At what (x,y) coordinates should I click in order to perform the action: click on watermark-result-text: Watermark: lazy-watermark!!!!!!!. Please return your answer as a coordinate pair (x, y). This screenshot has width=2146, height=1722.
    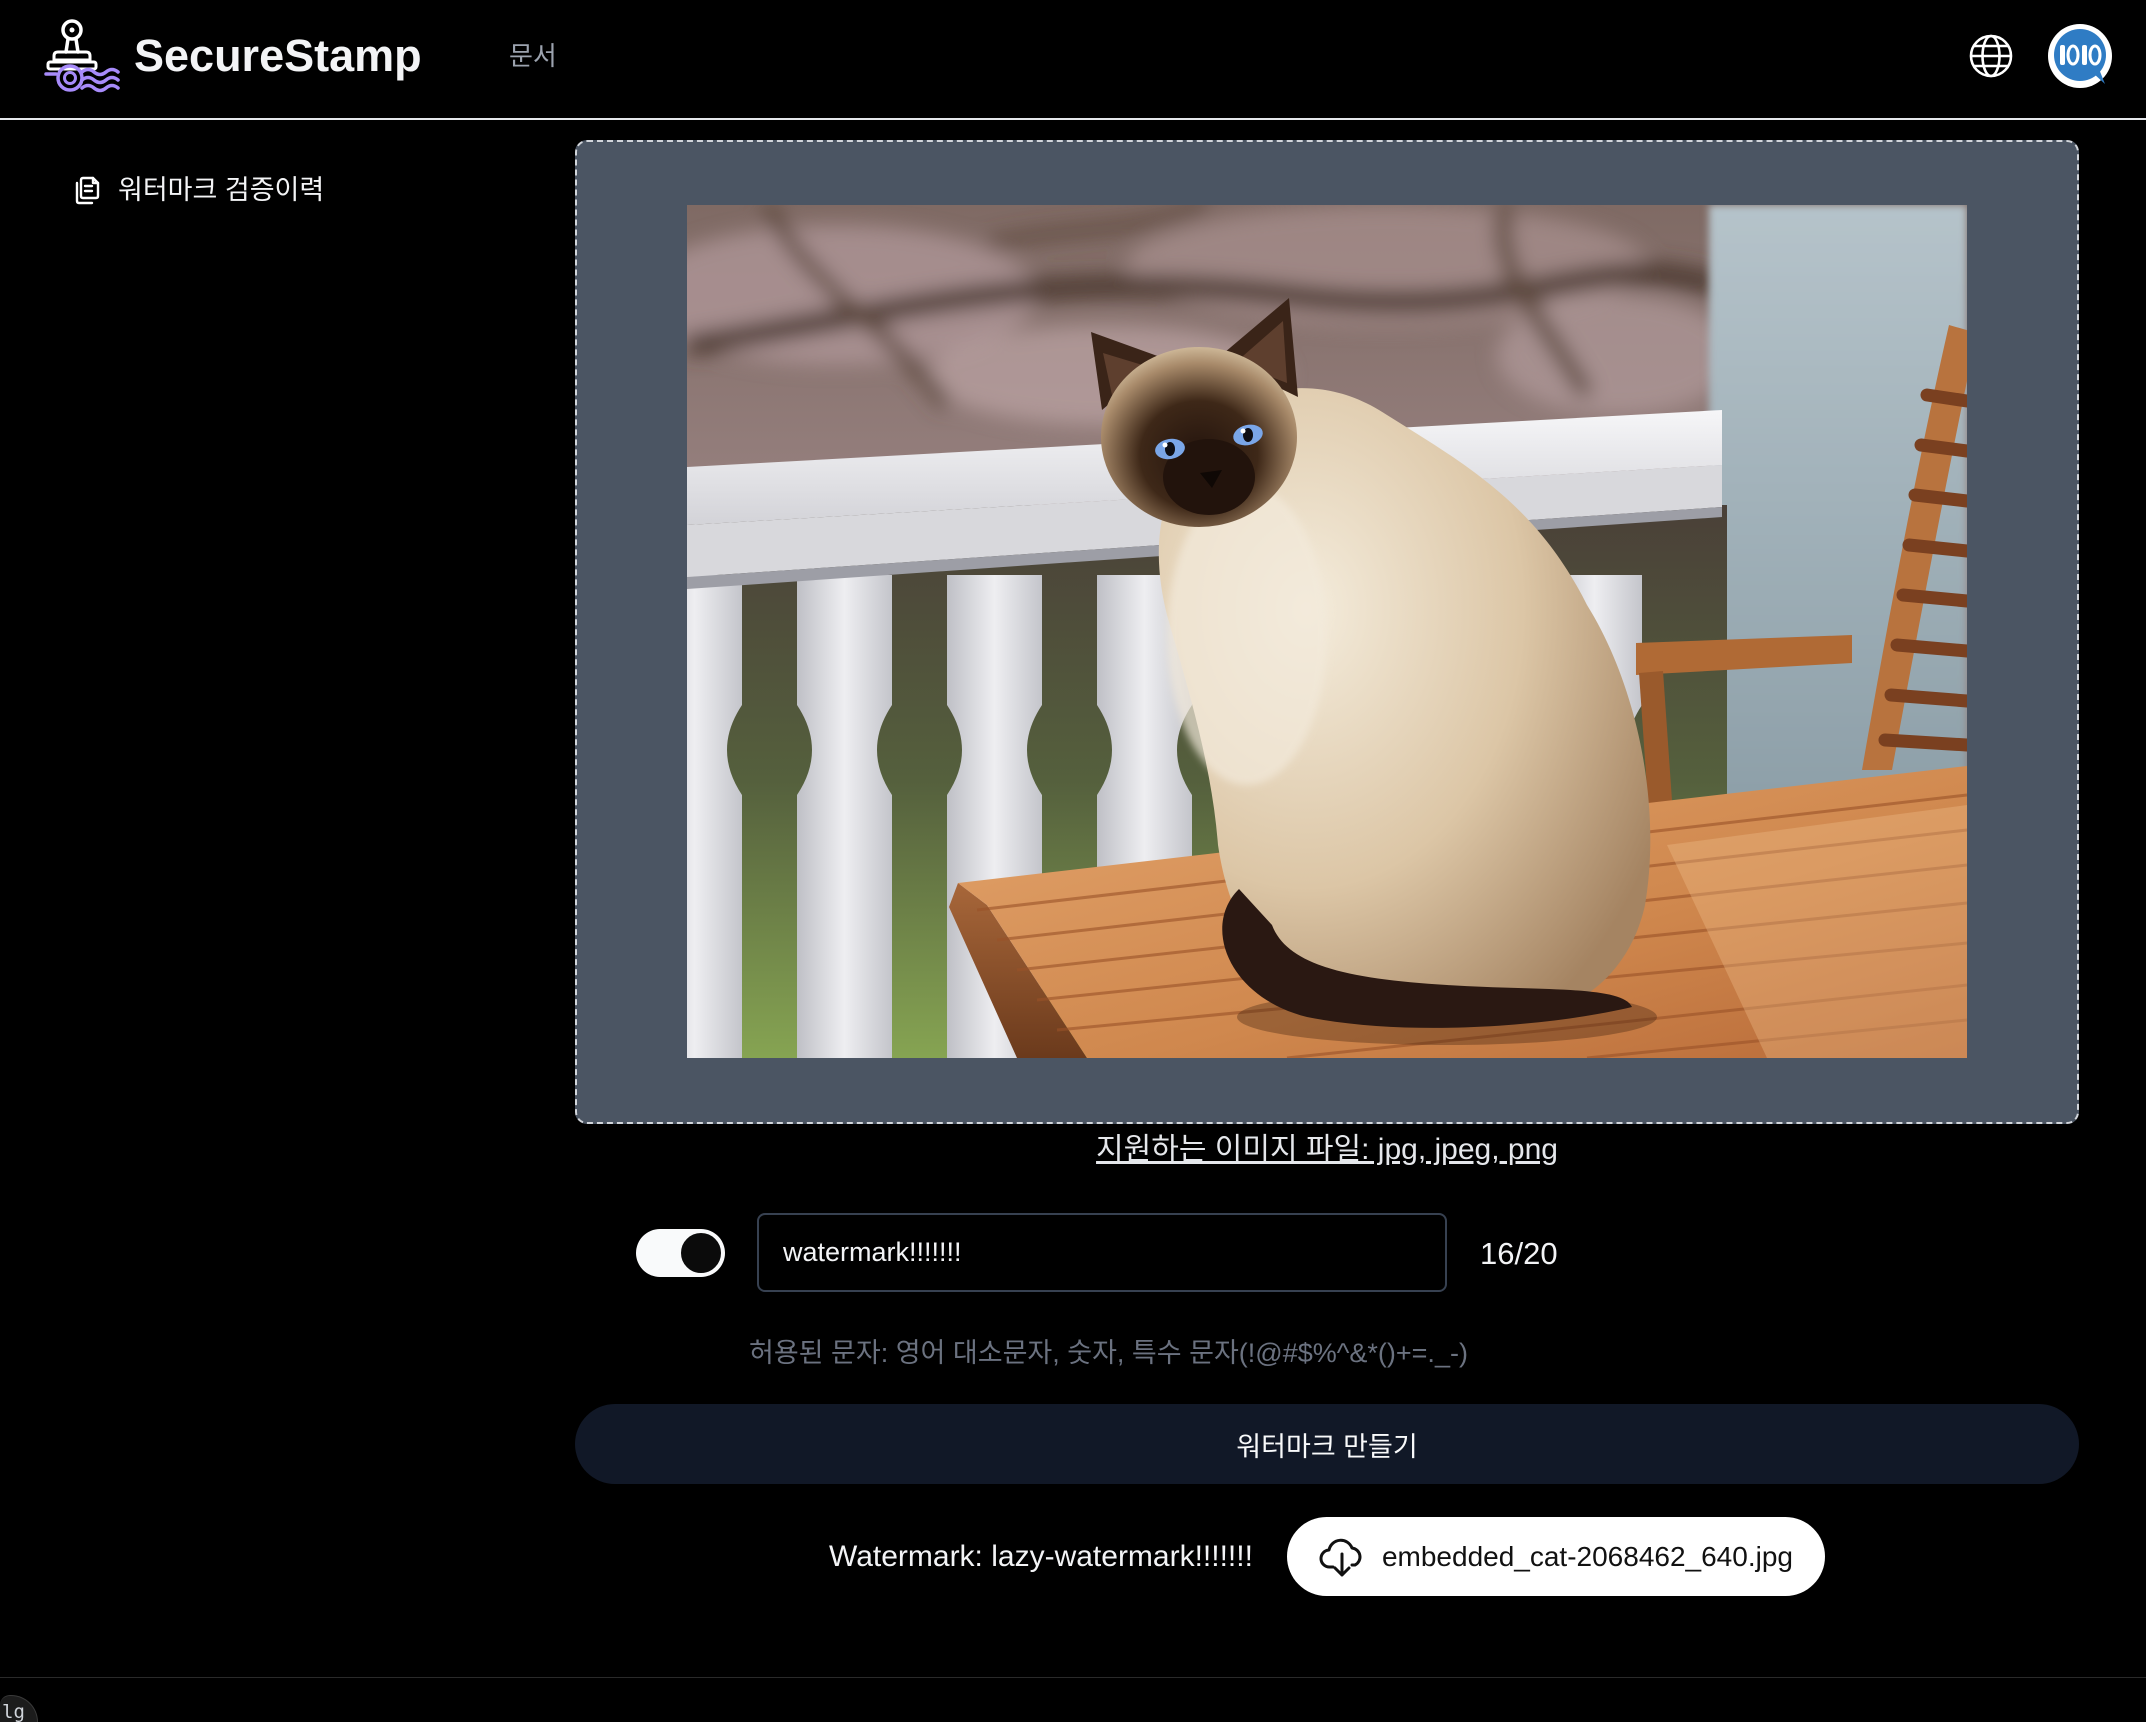
    Looking at the image, I should click on (1041, 1556).